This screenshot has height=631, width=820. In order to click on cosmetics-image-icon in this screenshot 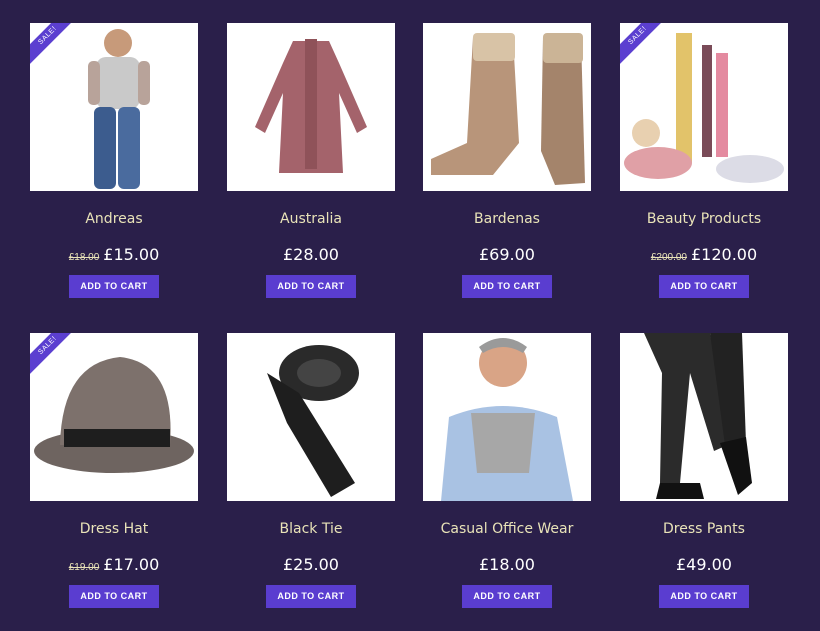, I will do `click(704, 108)`.